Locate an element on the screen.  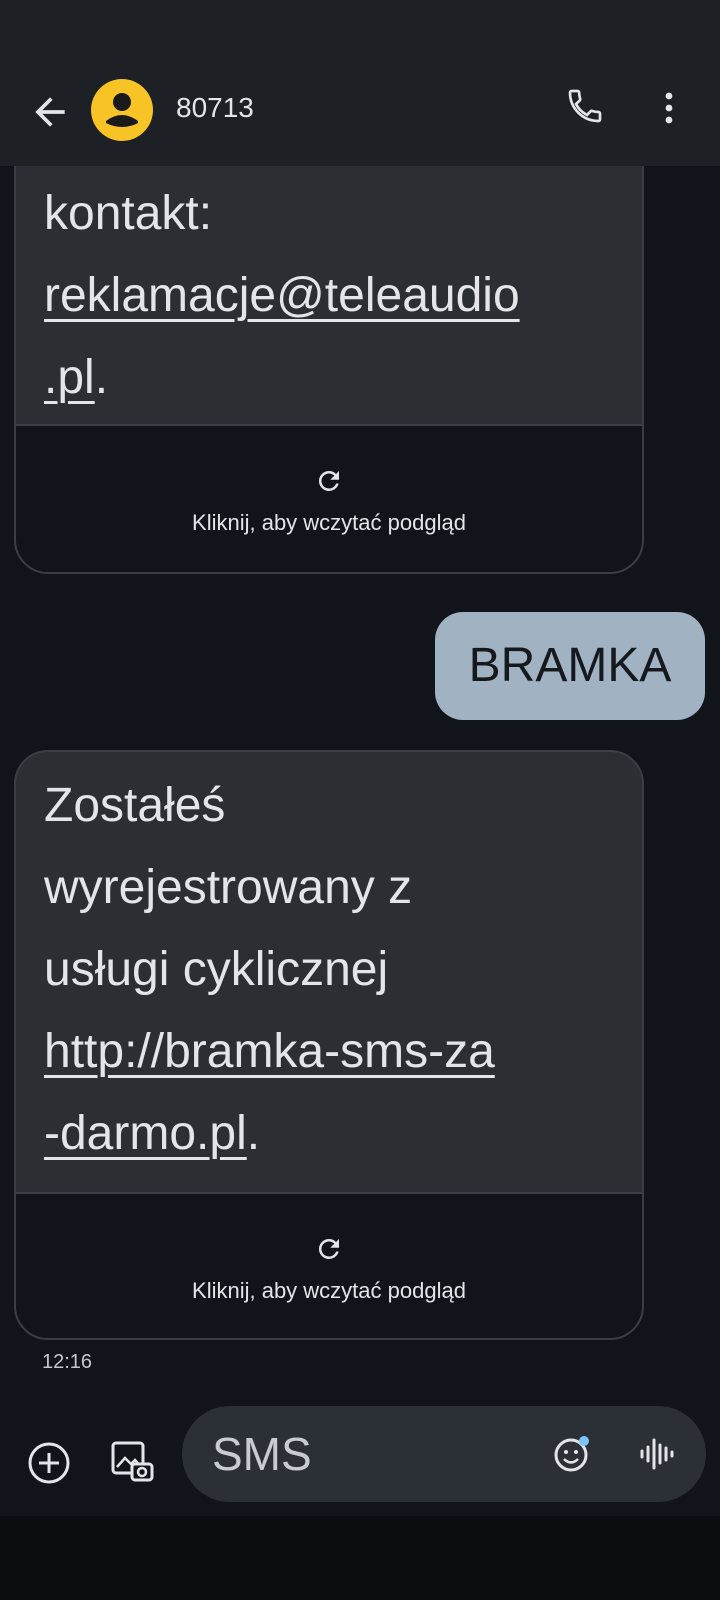
message-timestamp: 12:16 is located at coordinates (67, 1362).